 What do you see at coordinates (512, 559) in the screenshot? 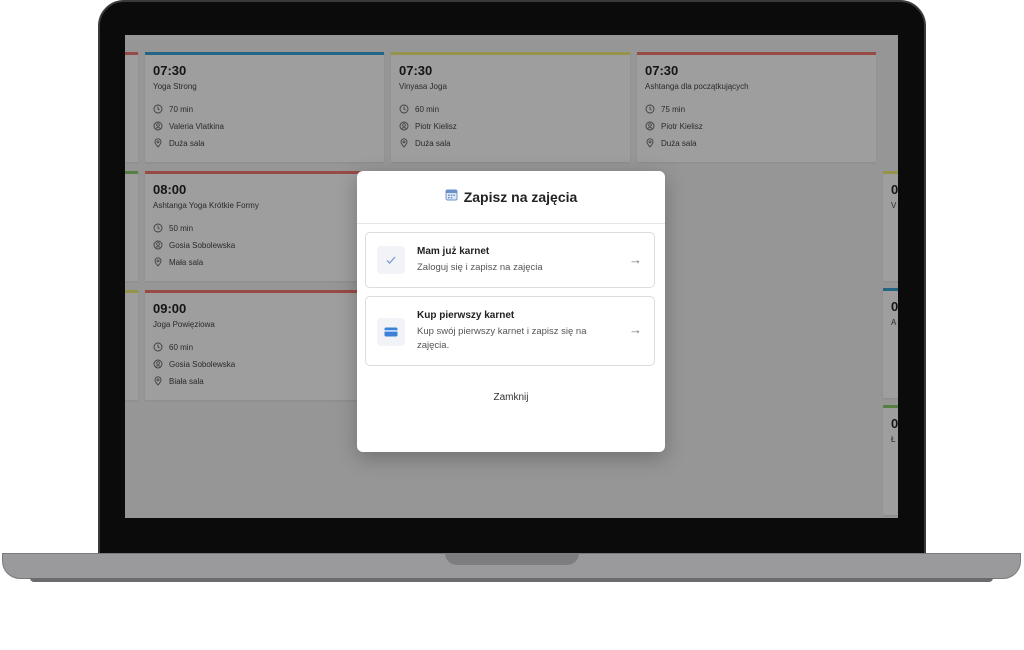
I see `laptop-notch` at bounding box center [512, 559].